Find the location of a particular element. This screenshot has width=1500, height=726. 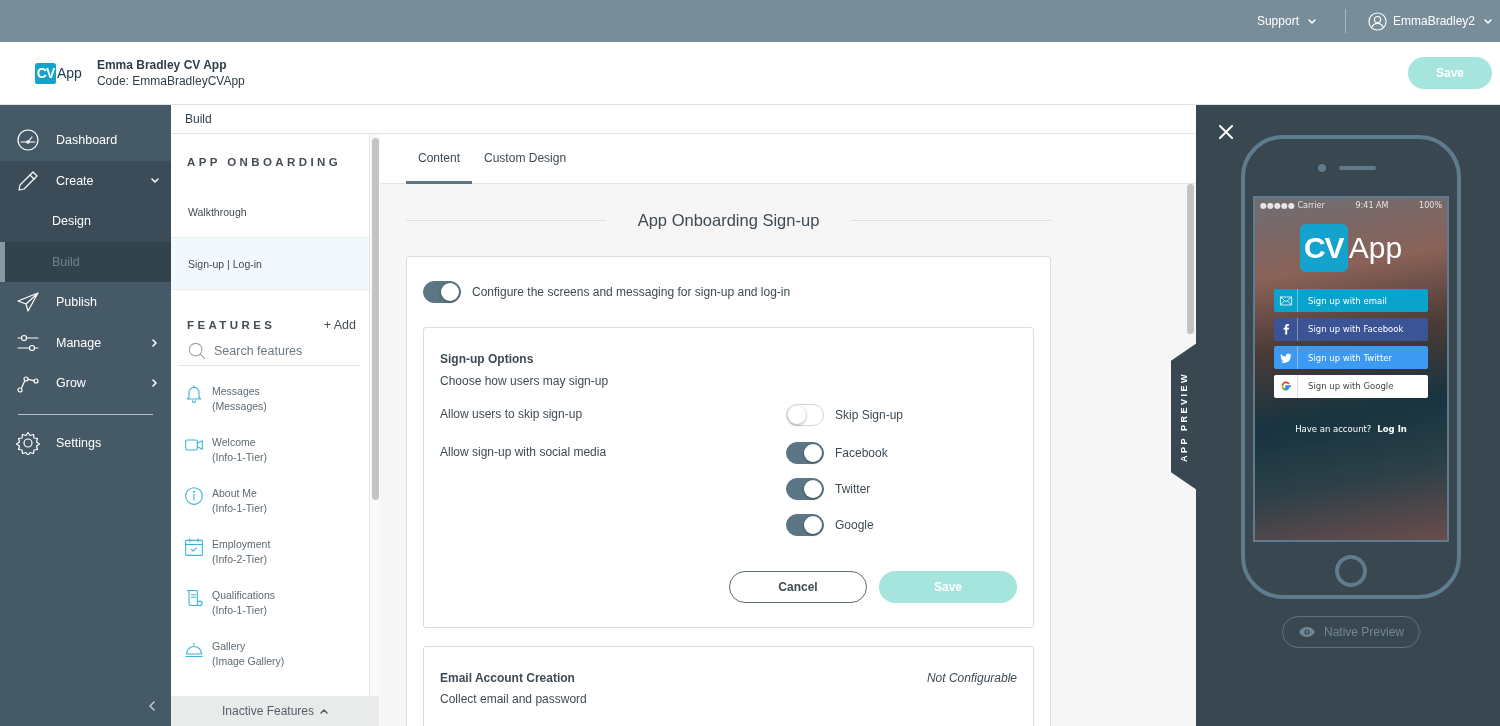

bell-icon is located at coordinates (194, 394).